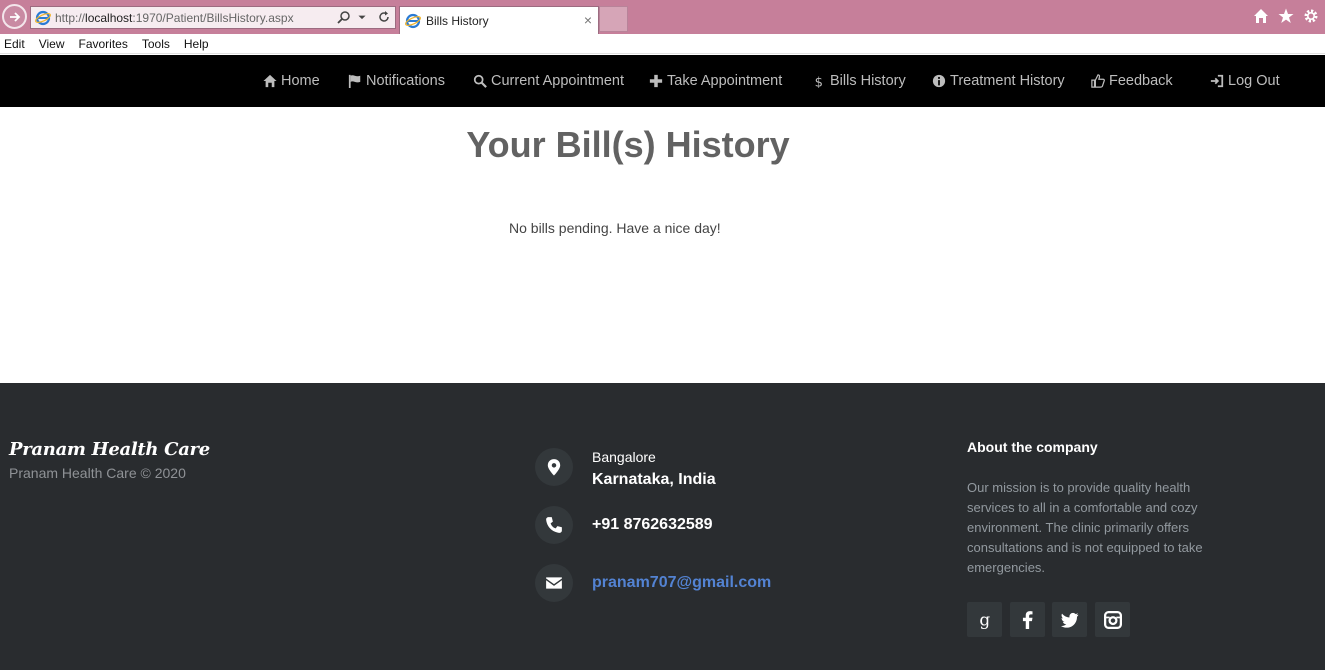 The height and width of the screenshot is (670, 1325). I want to click on back-button, so click(14, 16).